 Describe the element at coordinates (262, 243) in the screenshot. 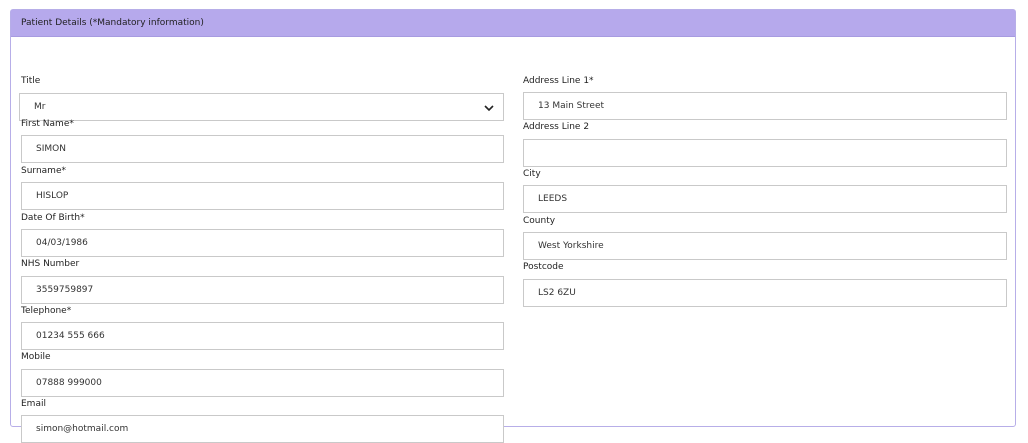

I see `dob-input: 04/03/1986` at that location.